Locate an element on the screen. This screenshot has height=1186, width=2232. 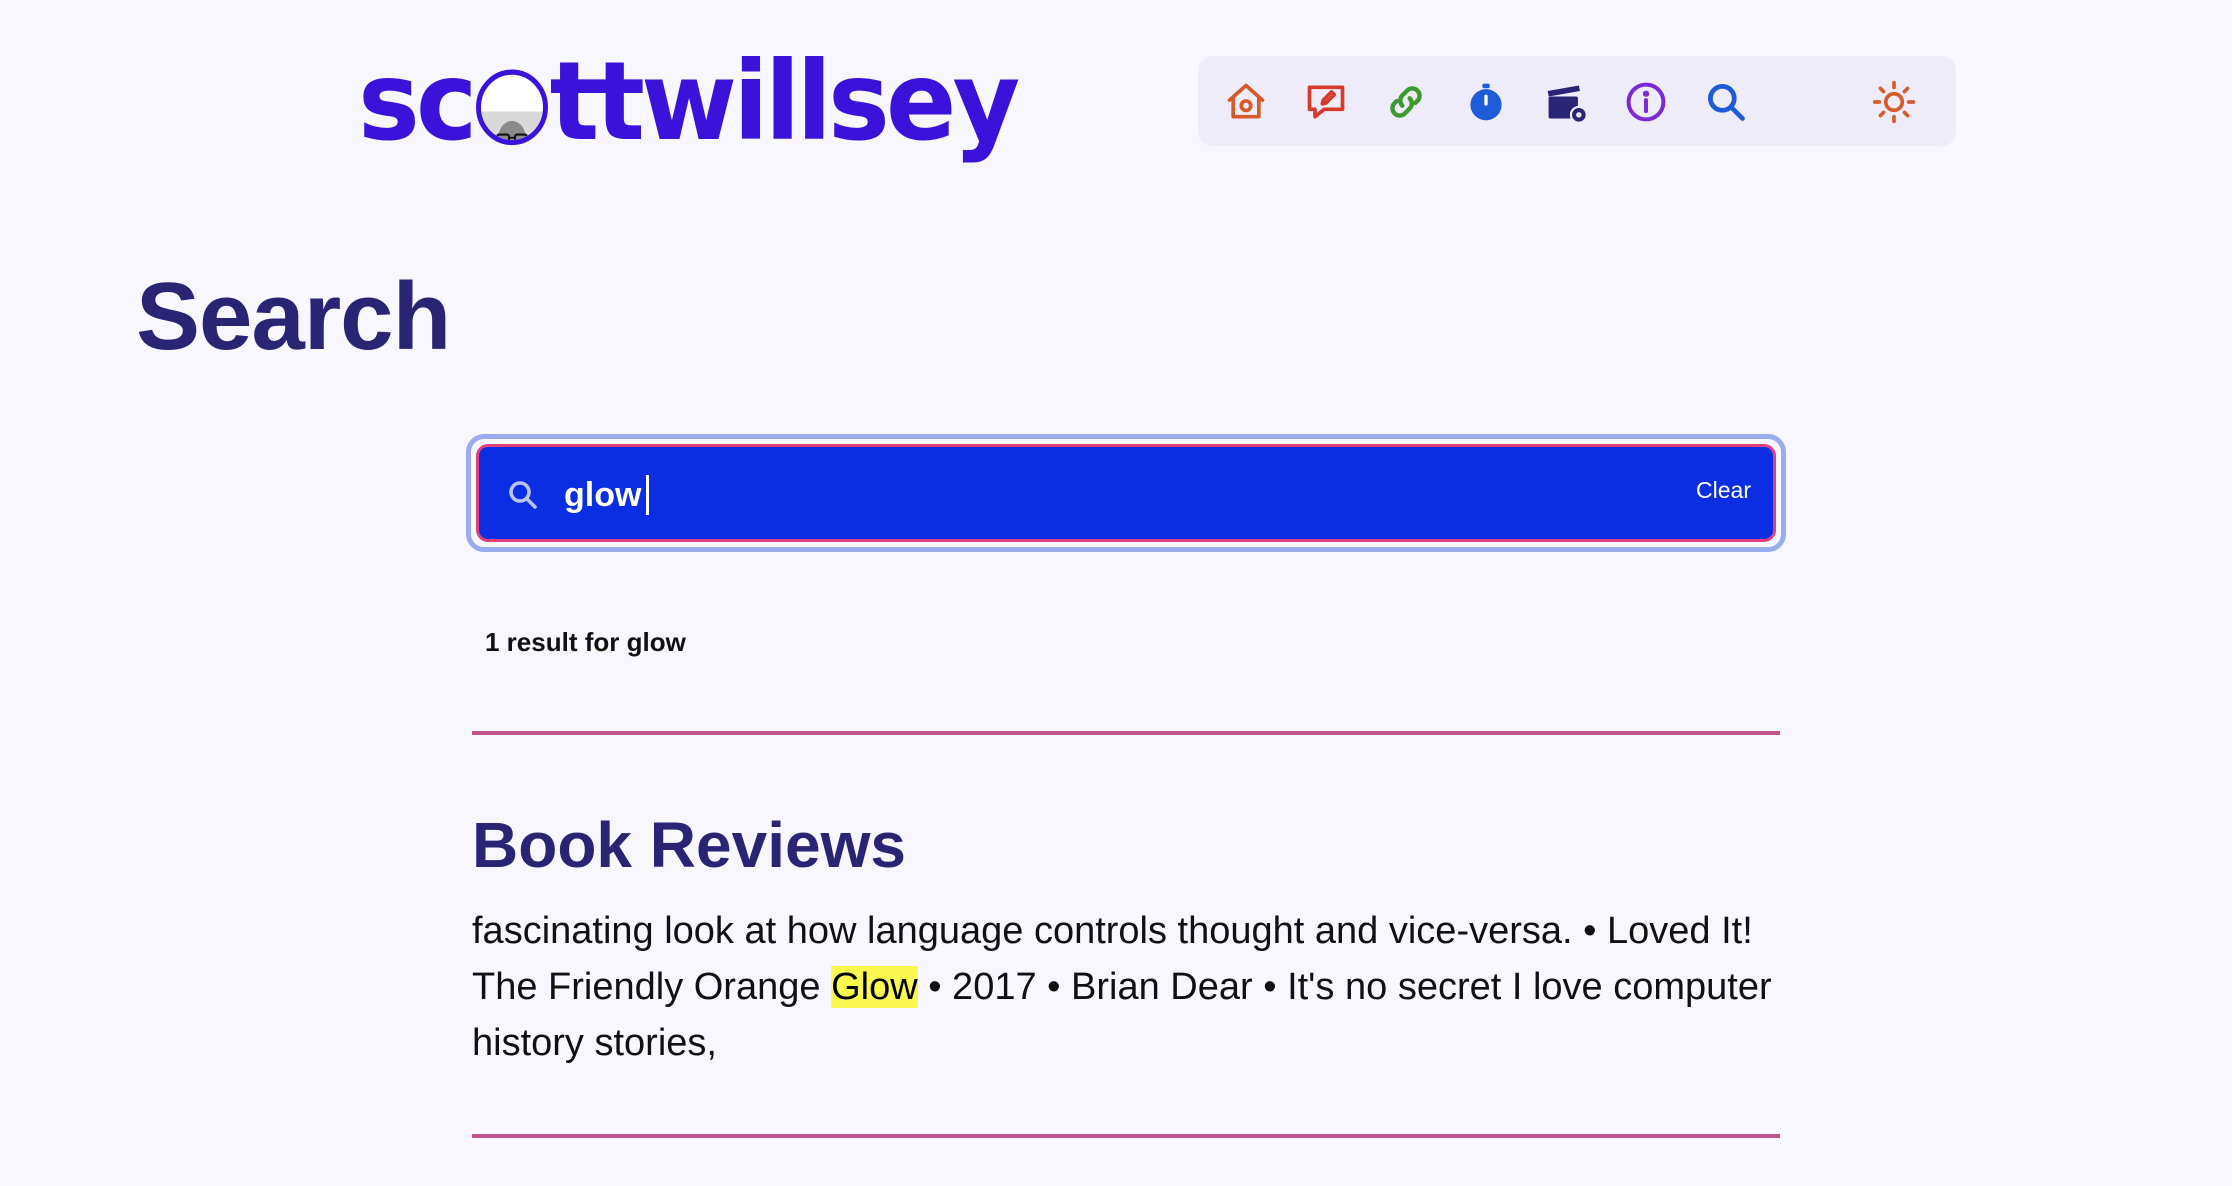
link-icon is located at coordinates (1406, 102).